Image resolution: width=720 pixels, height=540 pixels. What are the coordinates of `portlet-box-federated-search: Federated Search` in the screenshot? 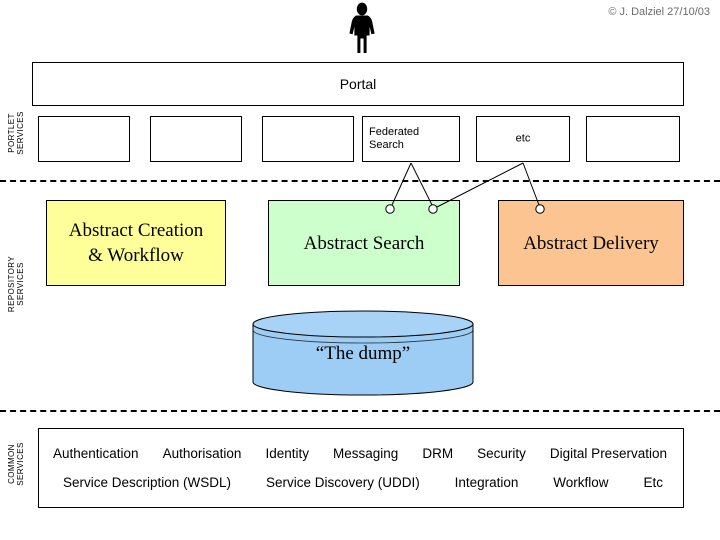 It's located at (411, 139).